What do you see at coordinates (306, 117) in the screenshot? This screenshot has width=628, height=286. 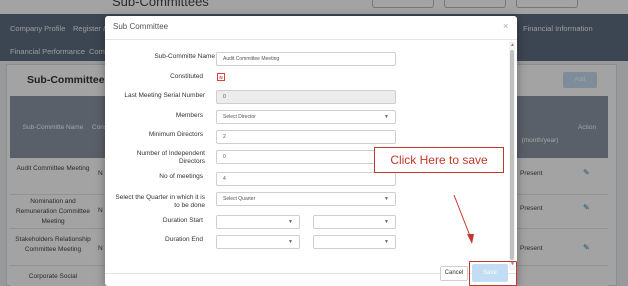 I see `members-select: Select Director ▼` at bounding box center [306, 117].